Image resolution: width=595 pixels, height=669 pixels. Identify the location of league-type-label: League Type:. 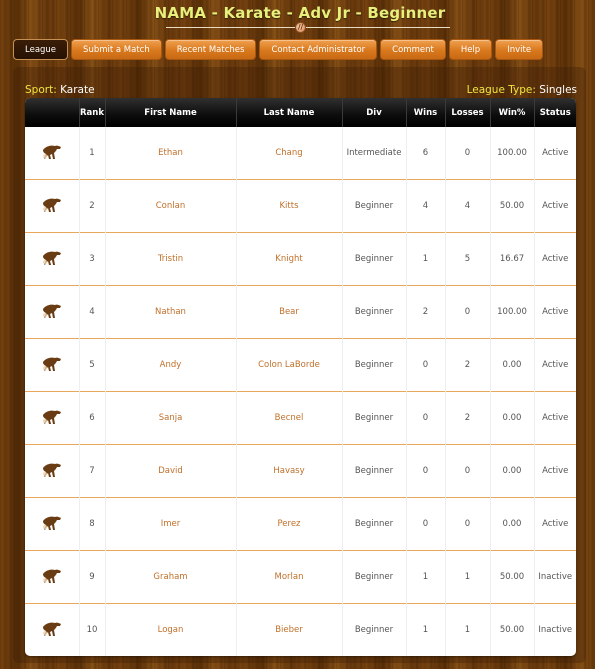
(501, 90).